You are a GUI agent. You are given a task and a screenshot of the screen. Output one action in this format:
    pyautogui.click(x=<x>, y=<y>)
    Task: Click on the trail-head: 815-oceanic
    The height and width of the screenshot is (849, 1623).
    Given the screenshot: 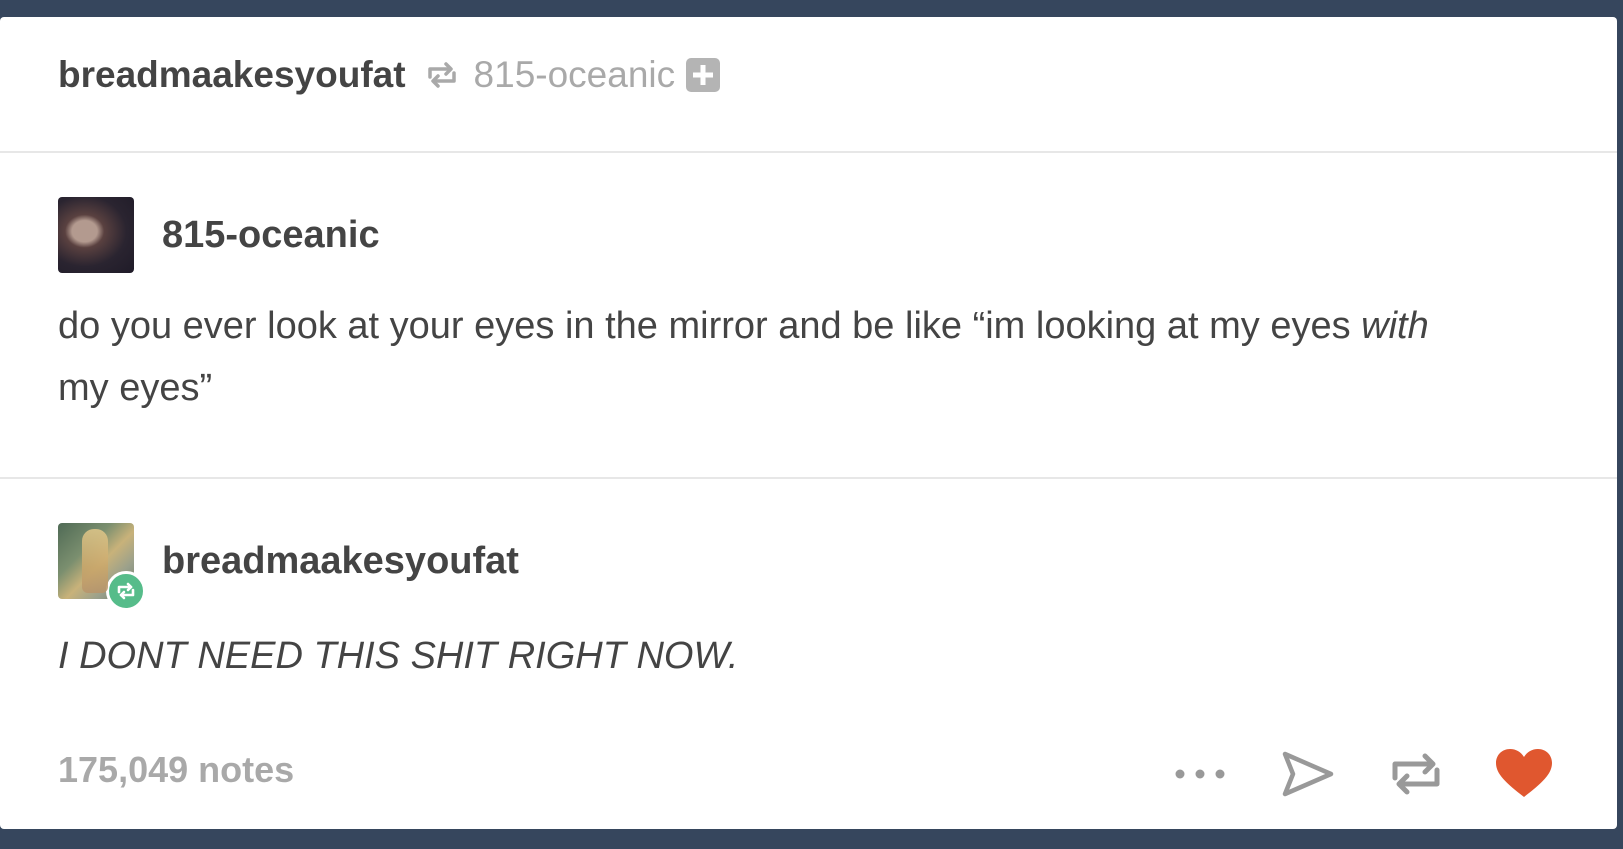 What is the action you would take?
    pyautogui.click(x=837, y=213)
    